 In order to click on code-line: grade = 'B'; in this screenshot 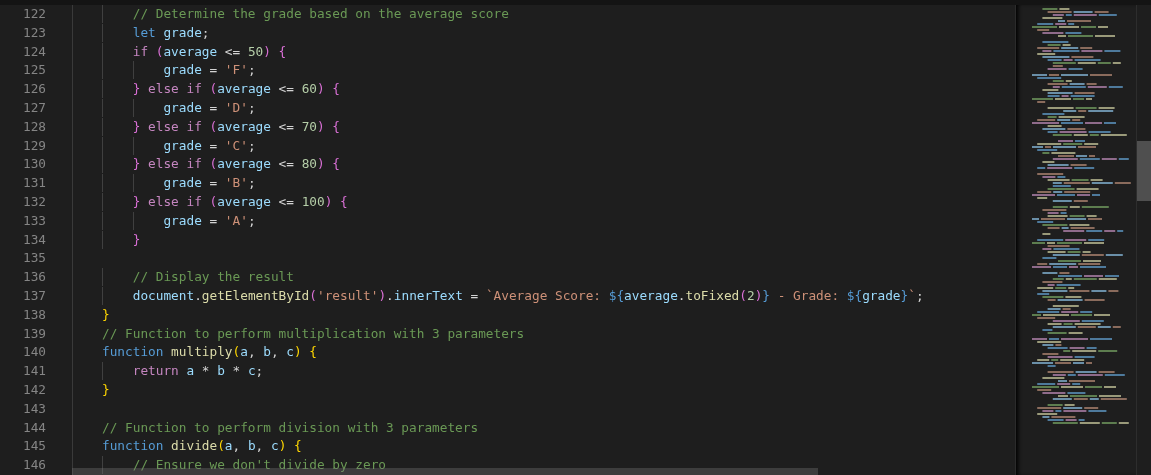, I will do `click(179, 183)`.